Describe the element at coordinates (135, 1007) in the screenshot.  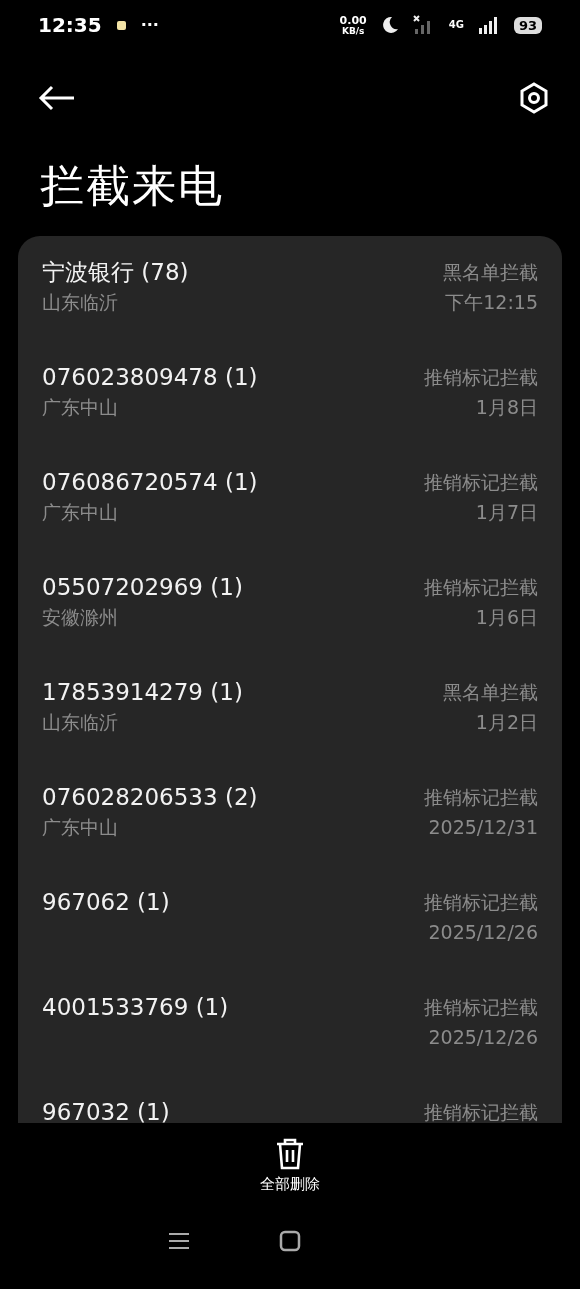
I see `caller-number: 4001533769 (1)` at that location.